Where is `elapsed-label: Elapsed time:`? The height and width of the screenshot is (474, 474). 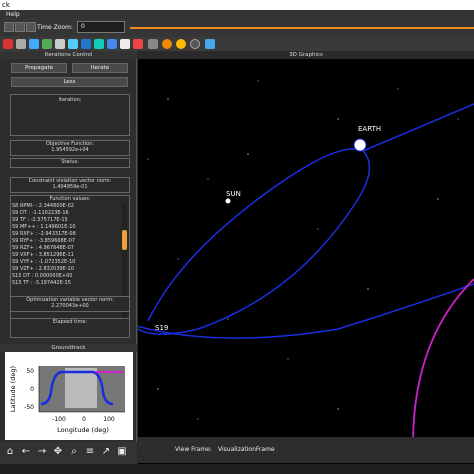
elapsed-label: Elapsed time: is located at coordinates (70, 322).